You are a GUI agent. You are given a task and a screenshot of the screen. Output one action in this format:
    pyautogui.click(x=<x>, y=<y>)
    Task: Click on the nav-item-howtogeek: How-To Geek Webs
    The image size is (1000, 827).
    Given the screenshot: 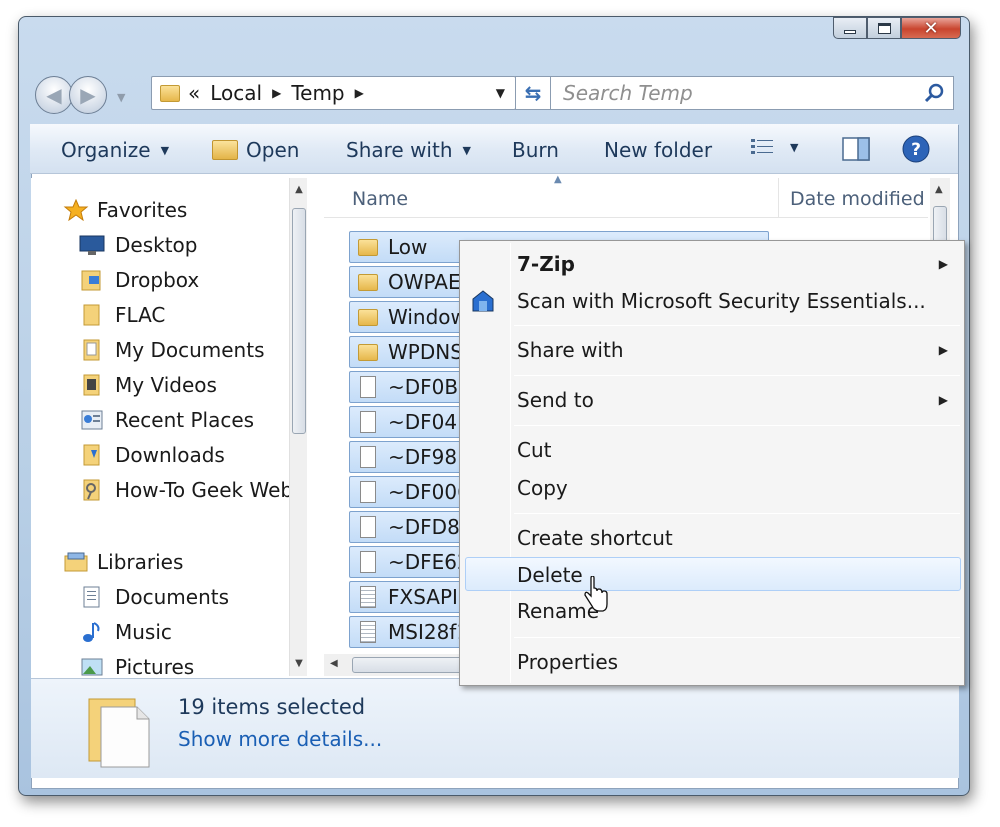 What is the action you would take?
    pyautogui.click(x=184, y=490)
    